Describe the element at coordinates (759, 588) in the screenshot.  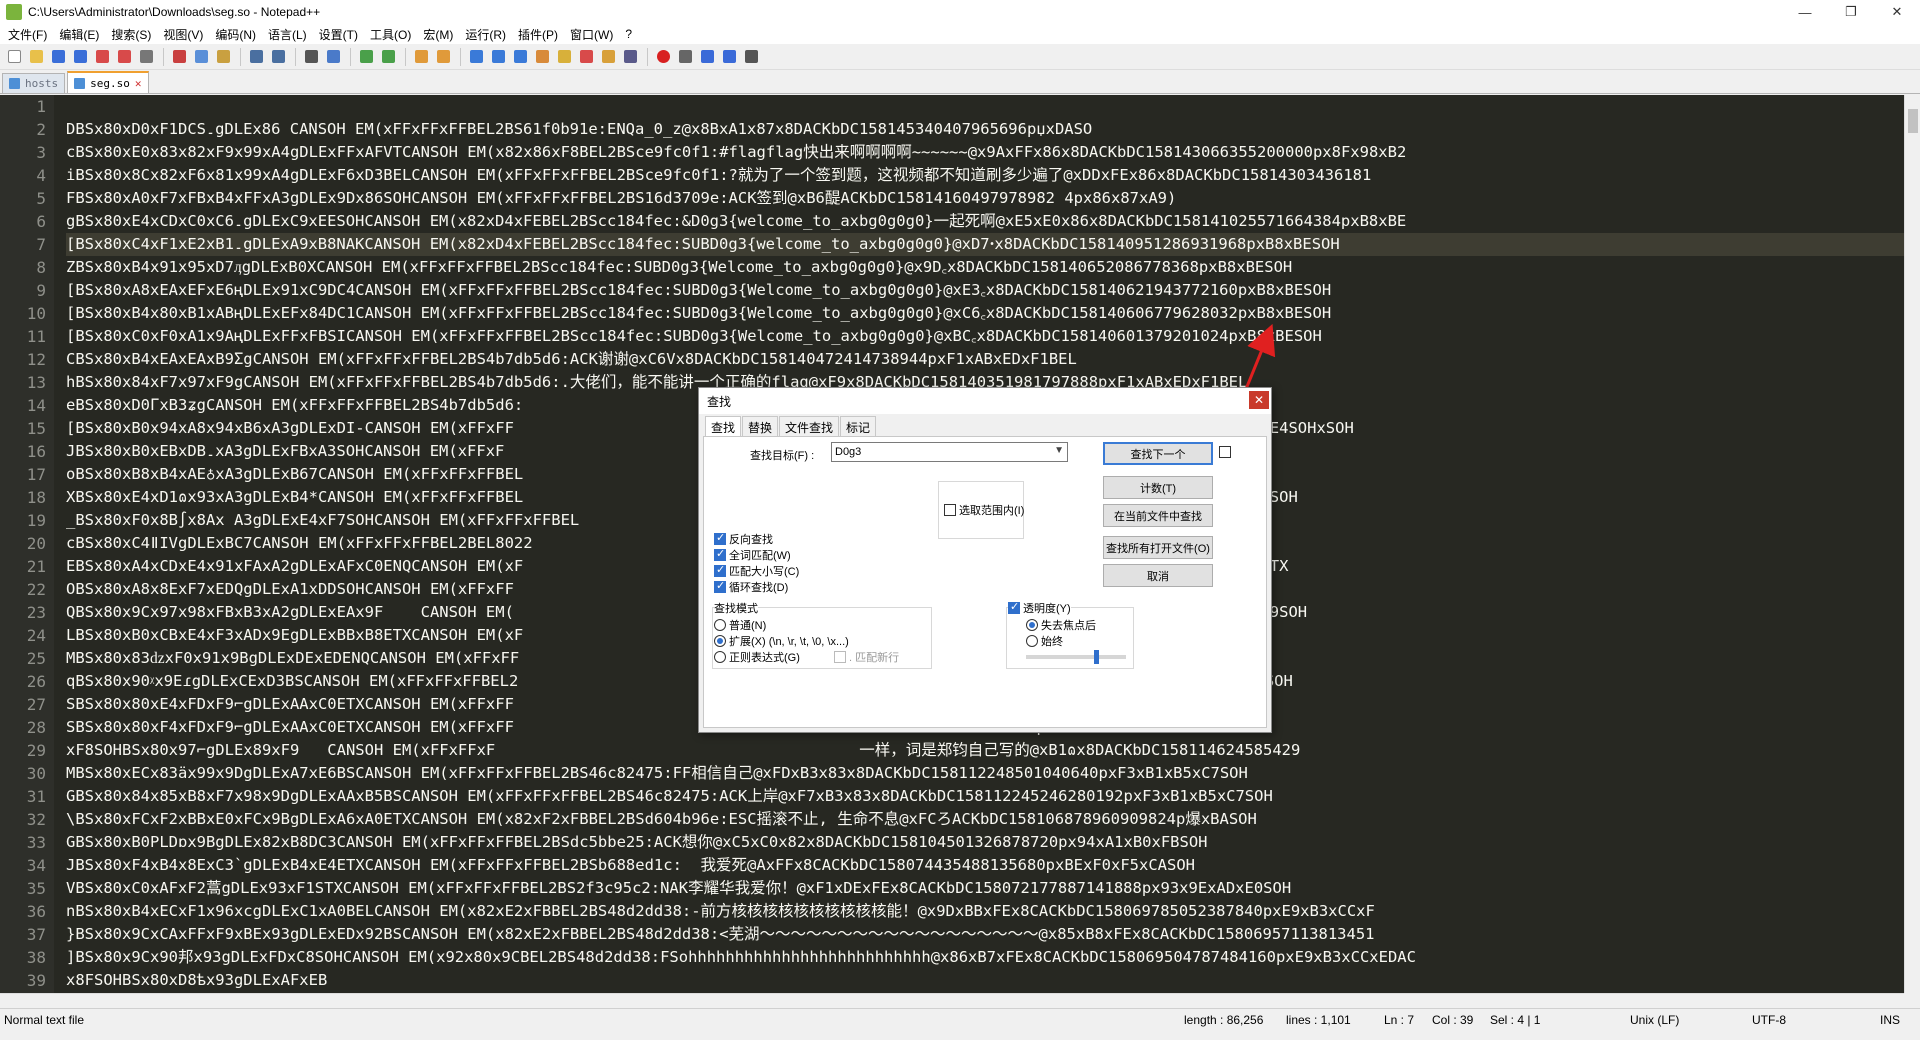
I see `wrap-around-label: 循环查找(D)` at that location.